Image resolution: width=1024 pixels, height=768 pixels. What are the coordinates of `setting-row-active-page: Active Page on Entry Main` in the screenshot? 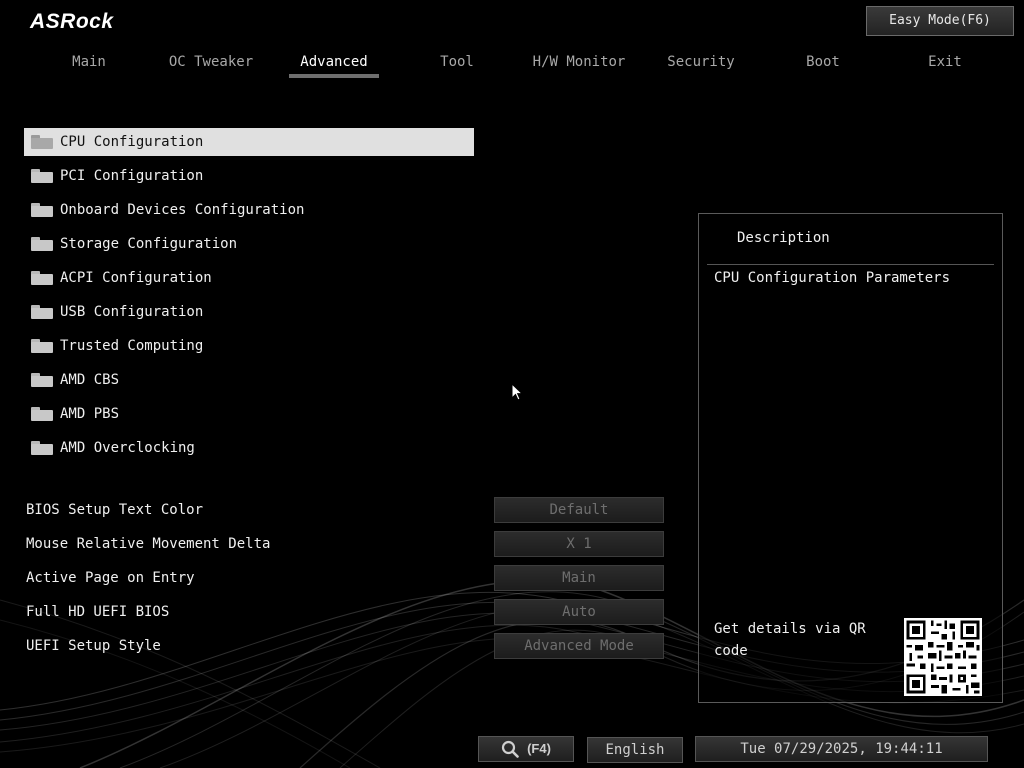 It's located at (349, 578).